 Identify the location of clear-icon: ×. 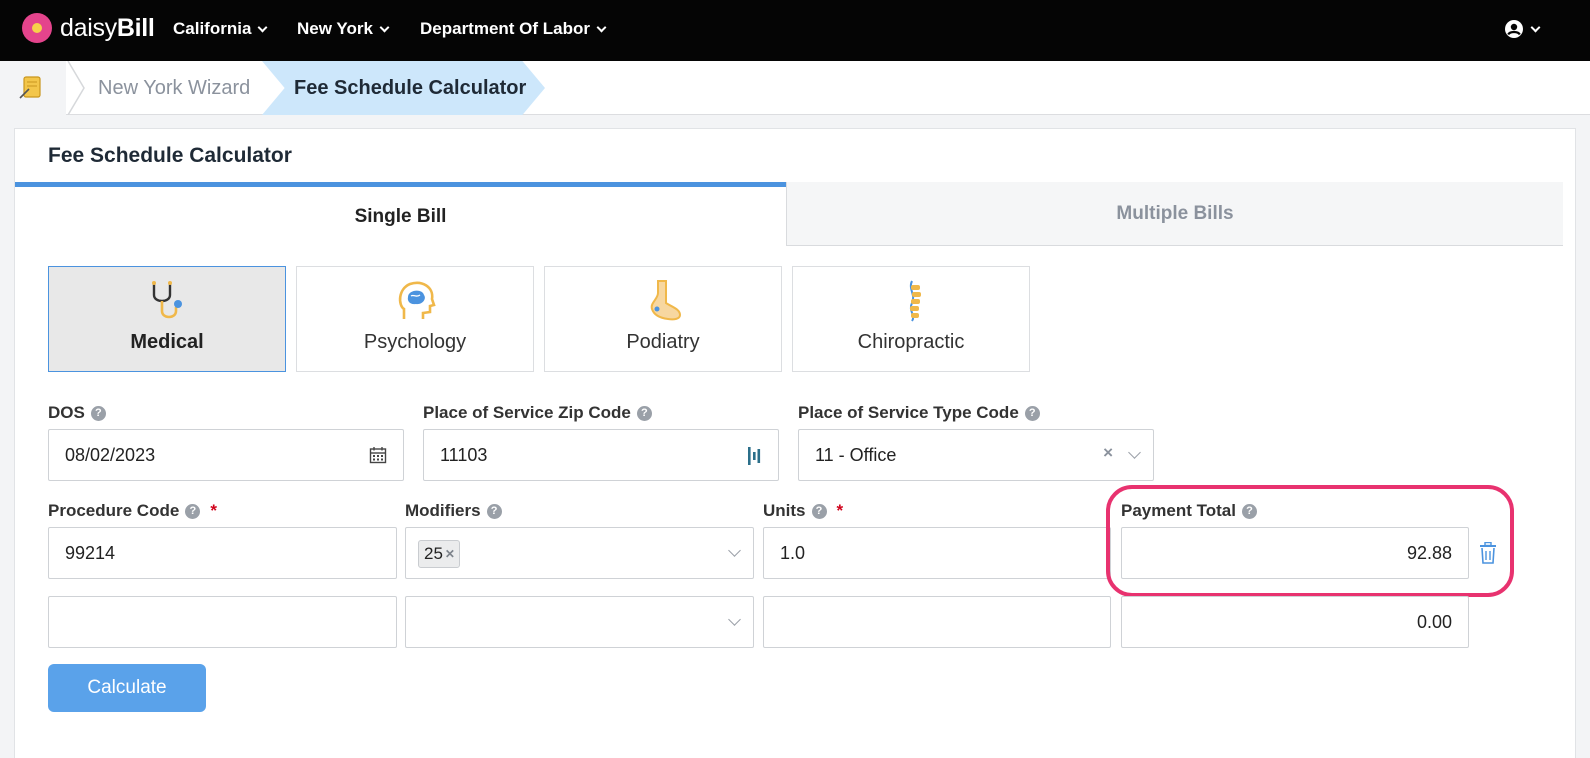
(1108, 453).